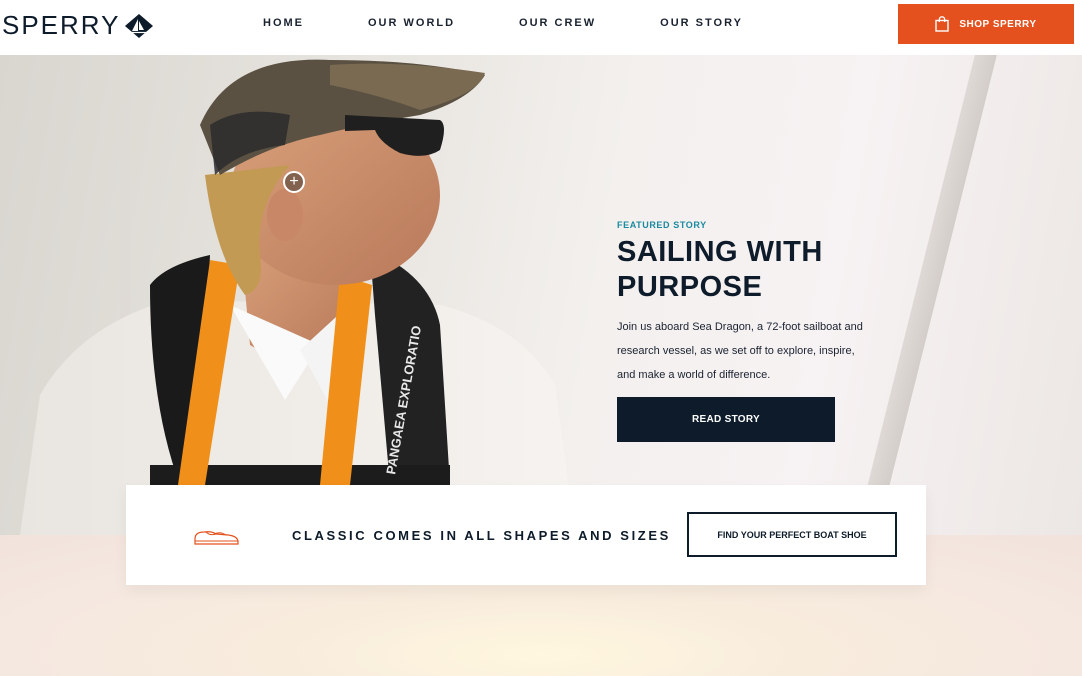 This screenshot has width=1082, height=676. I want to click on hotspot-plus-icon: +, so click(294, 182).